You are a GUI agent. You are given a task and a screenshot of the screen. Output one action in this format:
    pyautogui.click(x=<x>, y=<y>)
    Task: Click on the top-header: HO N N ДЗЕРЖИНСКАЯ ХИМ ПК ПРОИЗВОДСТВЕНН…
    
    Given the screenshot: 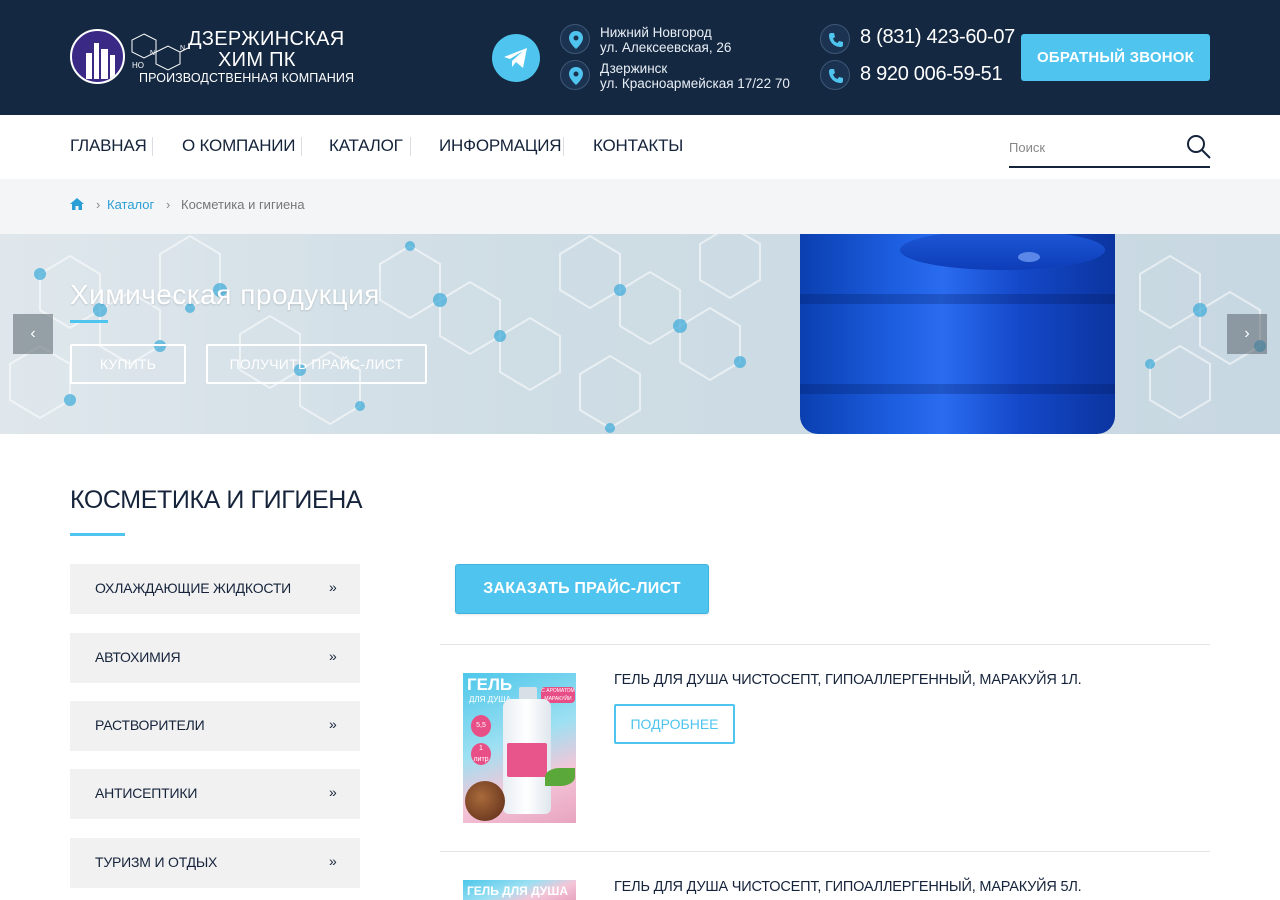 What is the action you would take?
    pyautogui.click(x=640, y=57)
    